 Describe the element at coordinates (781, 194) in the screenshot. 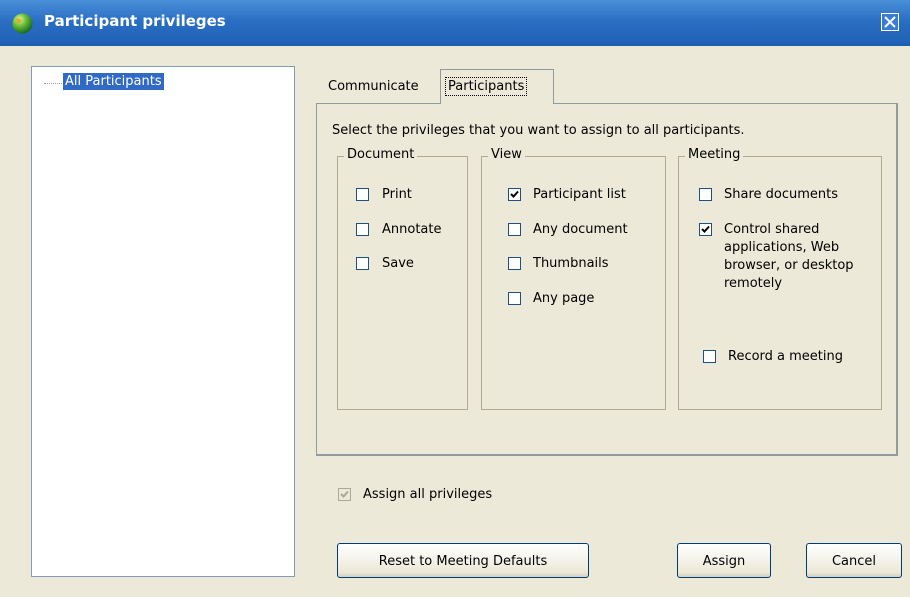

I see `share-documents-label: Share documents` at that location.